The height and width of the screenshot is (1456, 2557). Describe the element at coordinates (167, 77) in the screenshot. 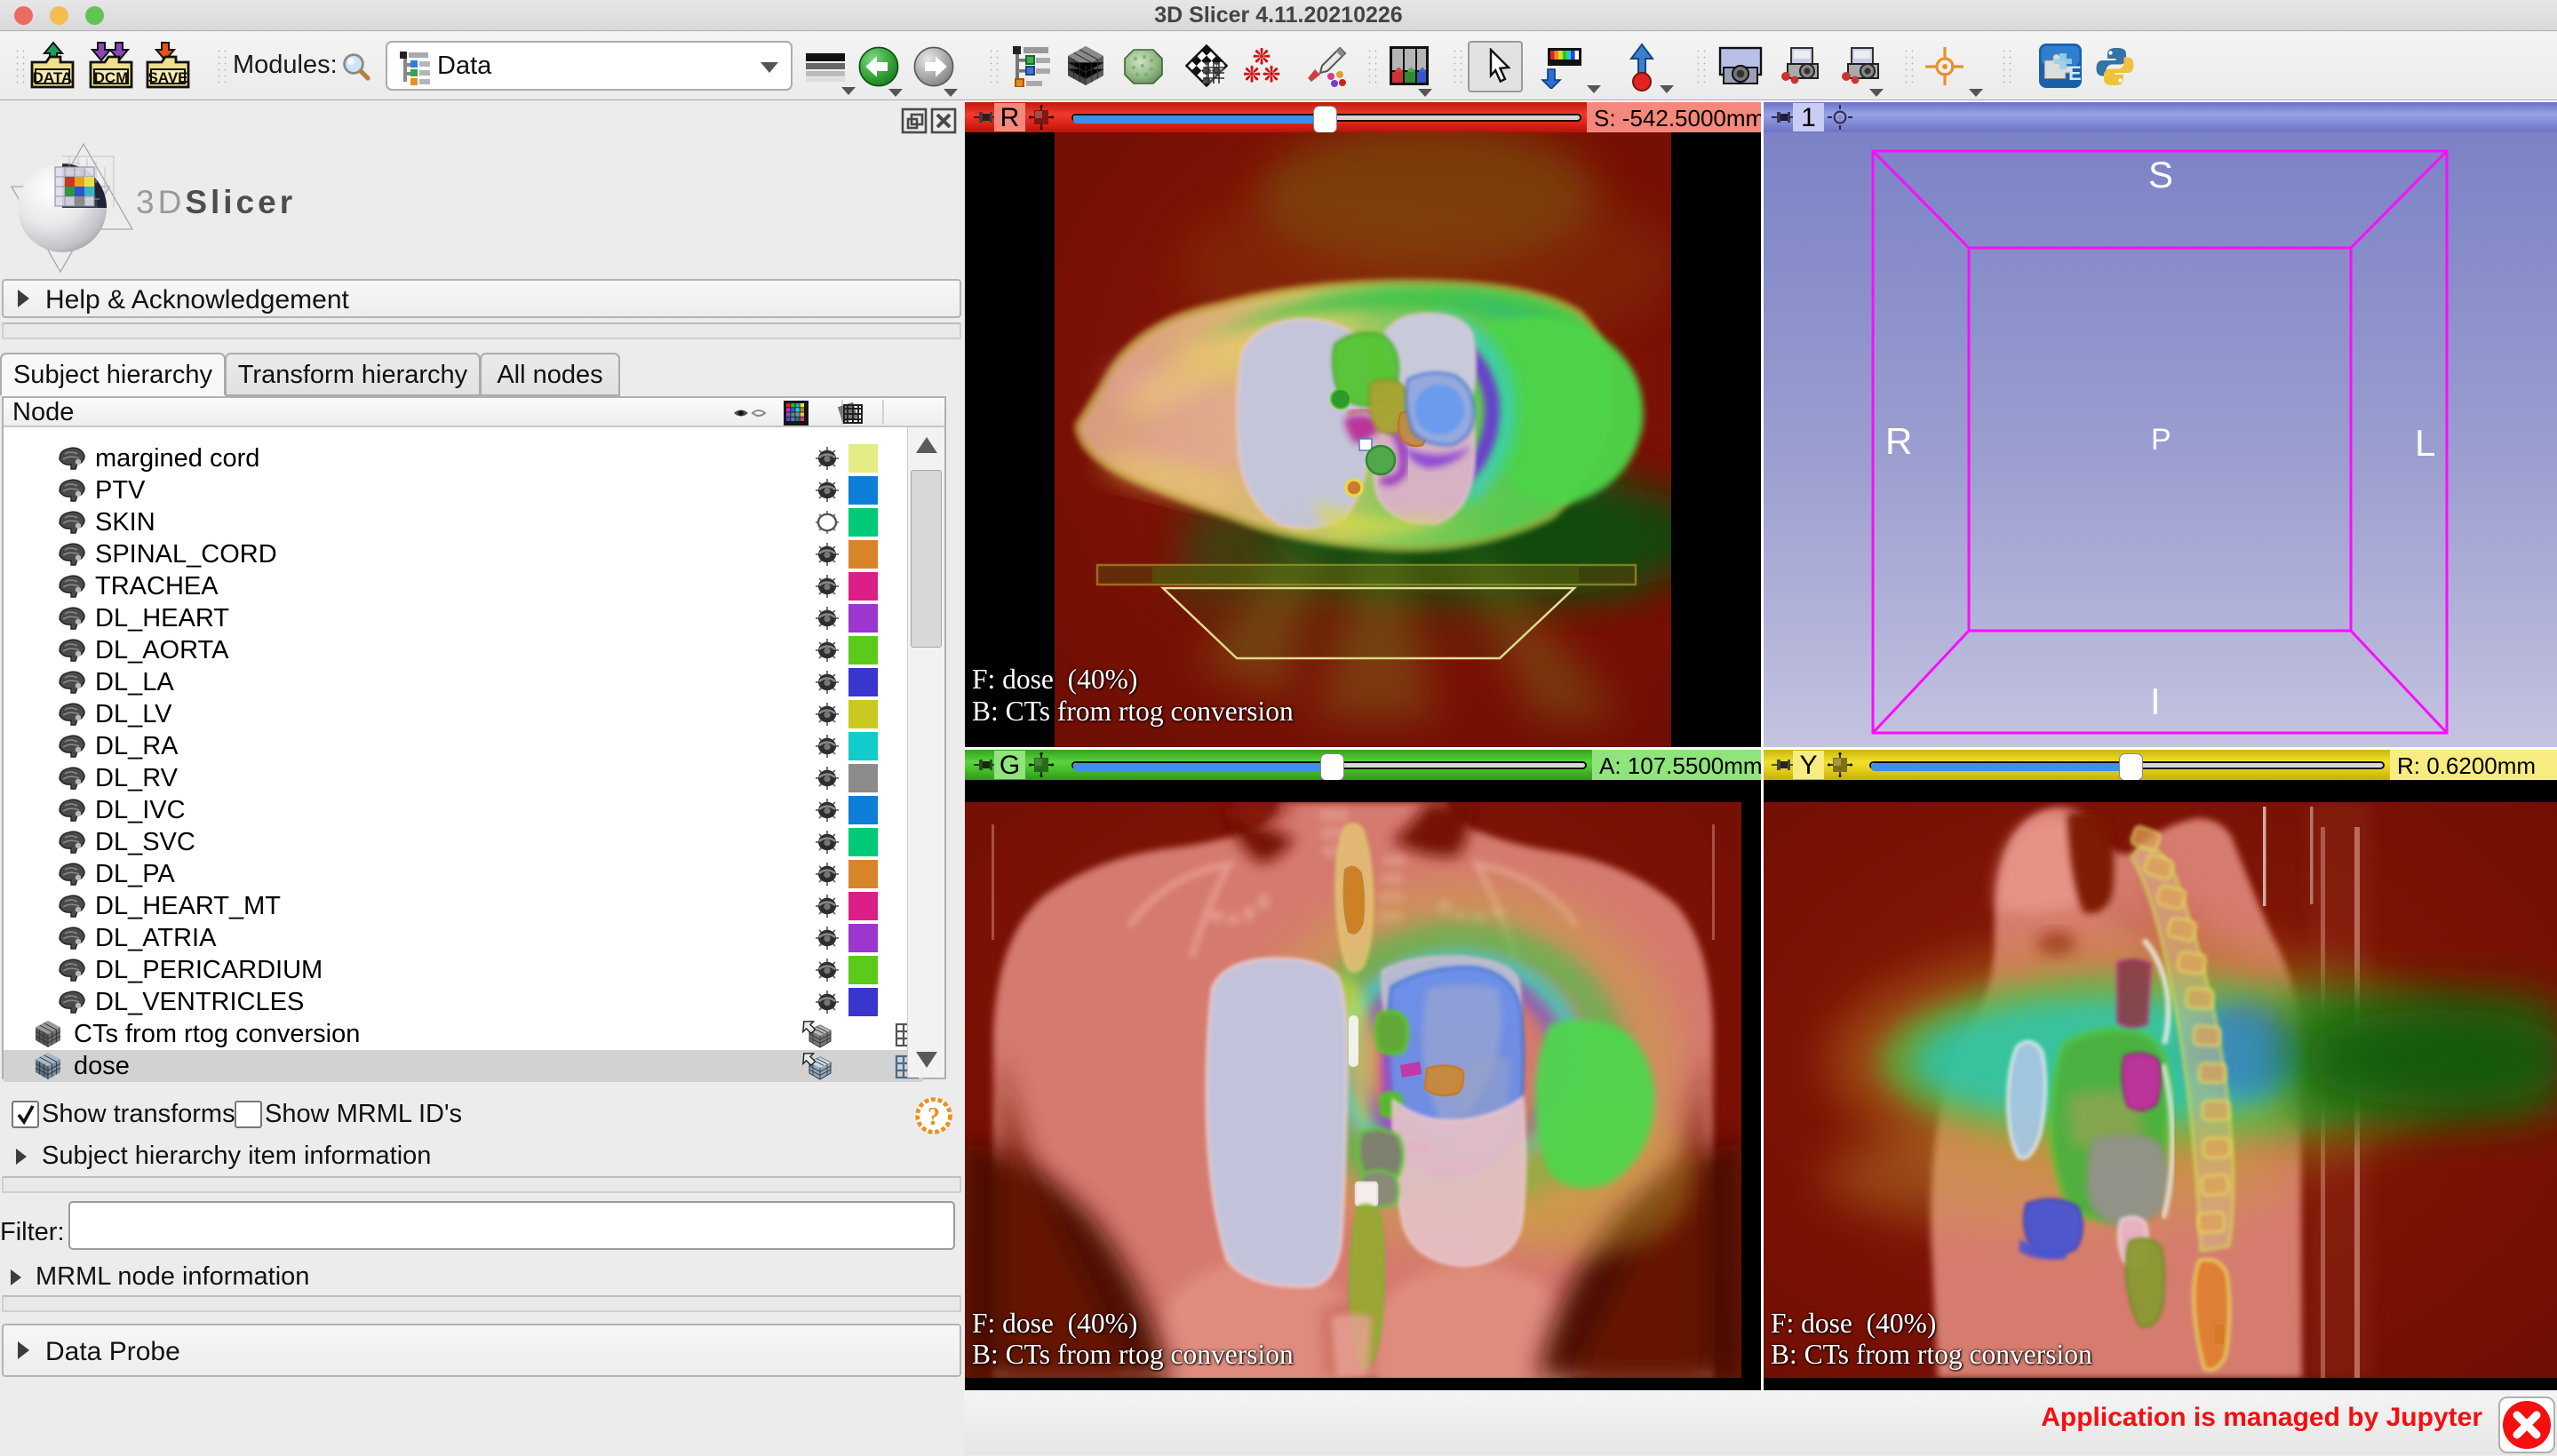

I see `svg-text: SAVE` at that location.